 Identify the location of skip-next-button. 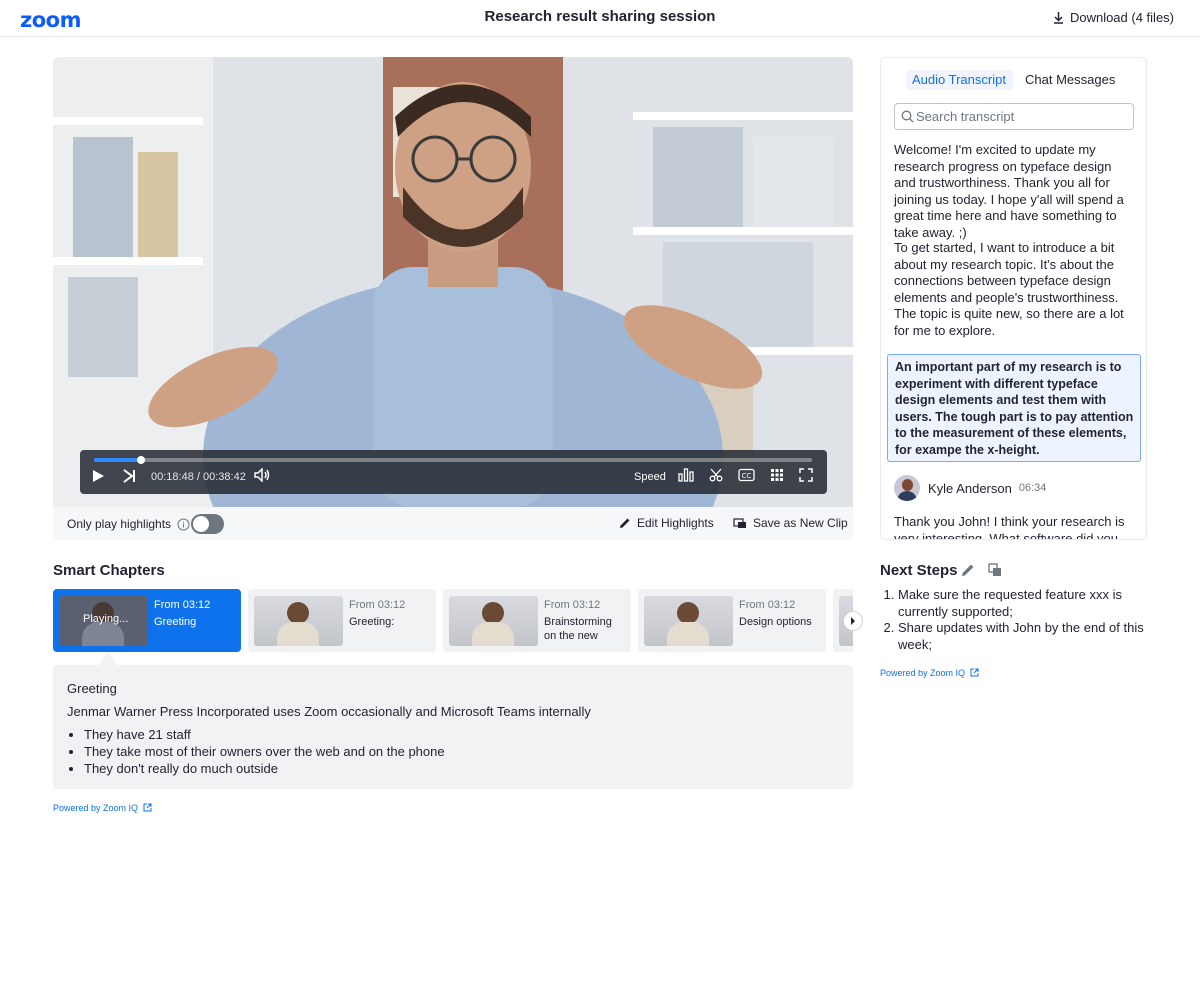
(129, 477).